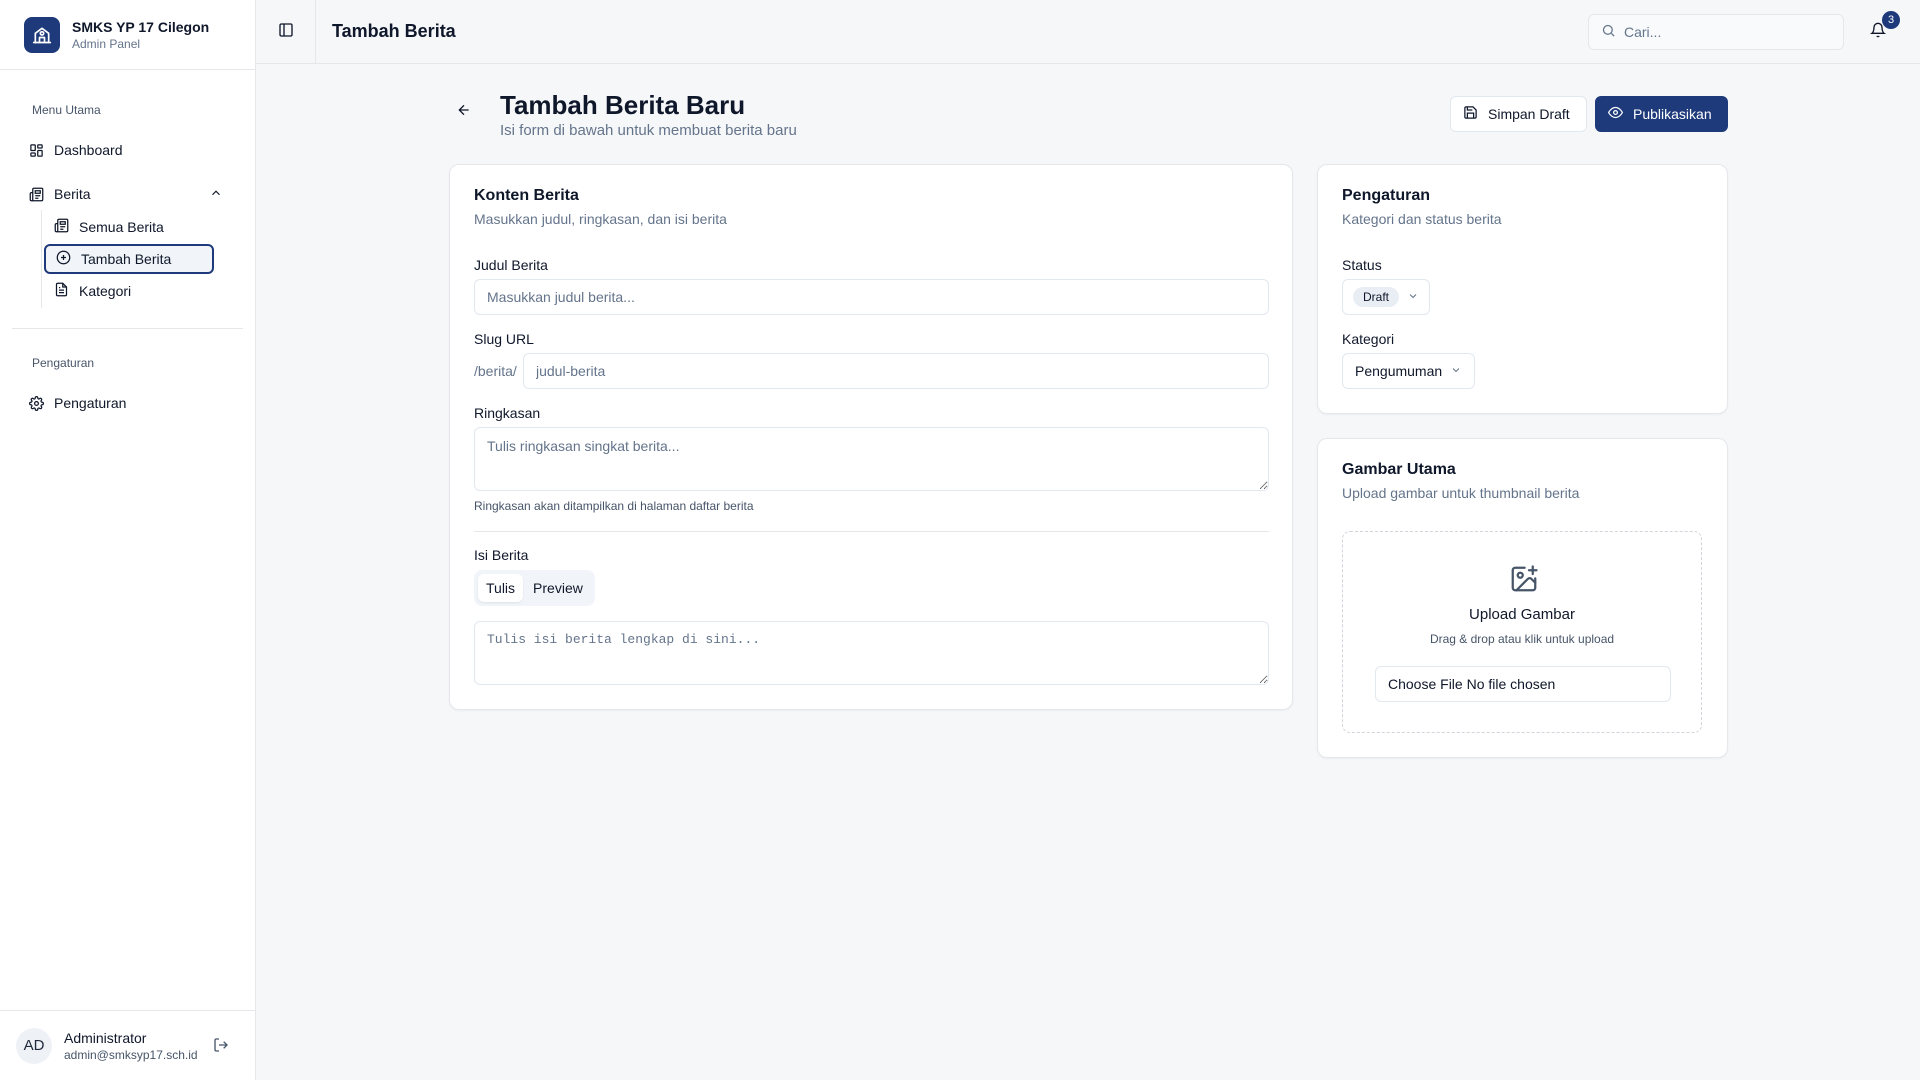 The image size is (1920, 1080). What do you see at coordinates (1470, 114) in the screenshot?
I see `save-icon` at bounding box center [1470, 114].